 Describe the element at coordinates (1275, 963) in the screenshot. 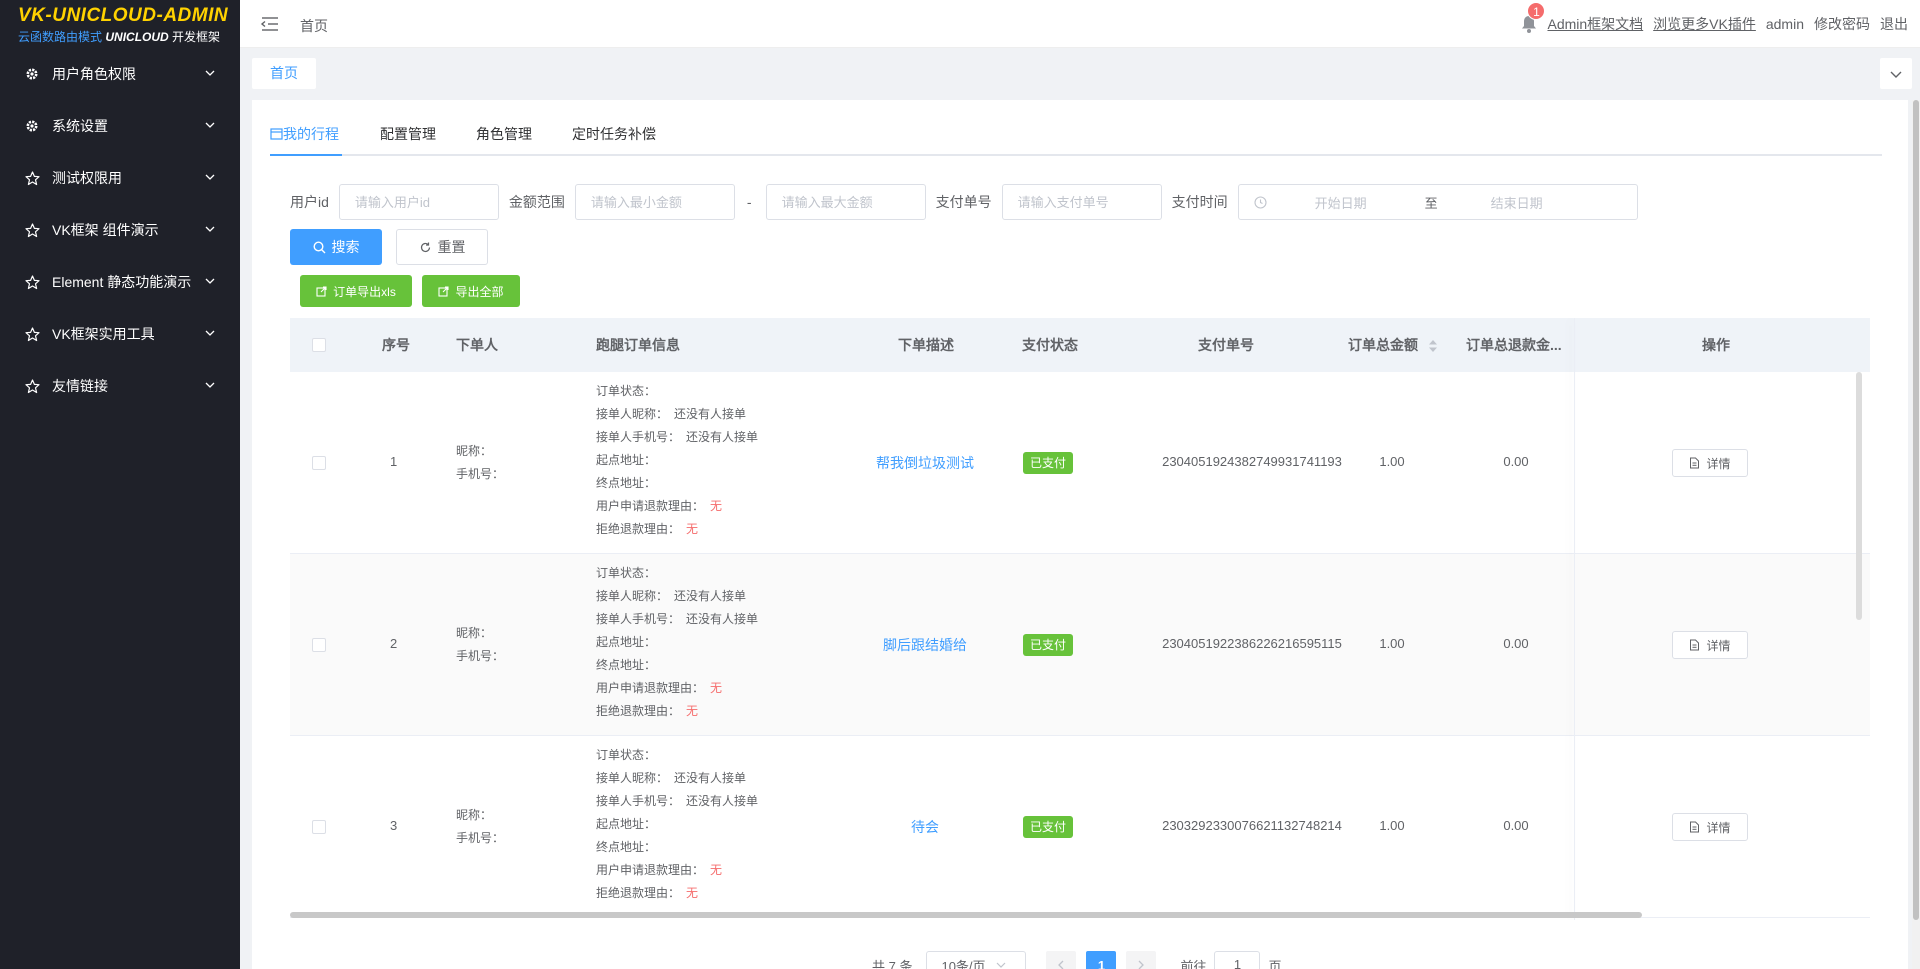

I see `page-unit: 页` at that location.